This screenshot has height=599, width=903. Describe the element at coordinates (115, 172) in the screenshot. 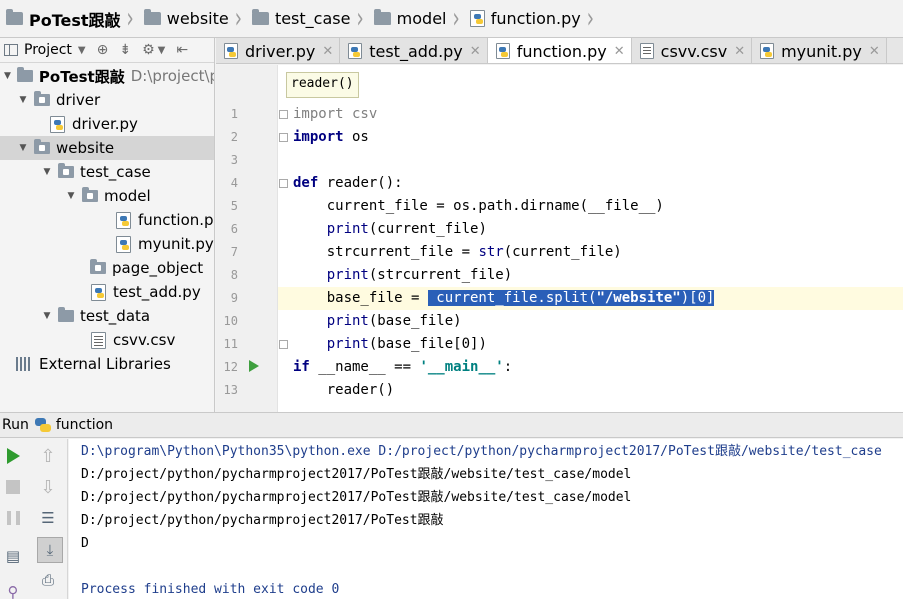

I see `tree-item-label: test_case` at that location.